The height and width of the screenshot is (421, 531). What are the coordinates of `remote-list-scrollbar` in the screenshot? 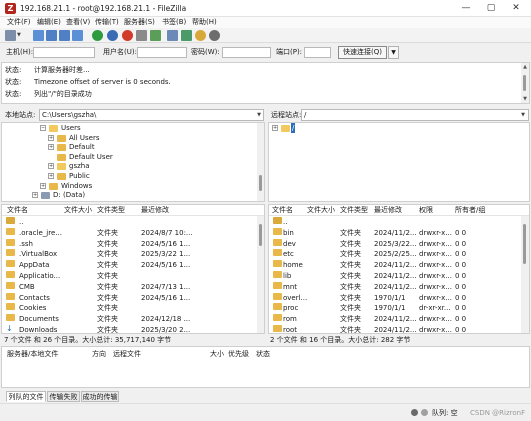 It's located at (525, 274).